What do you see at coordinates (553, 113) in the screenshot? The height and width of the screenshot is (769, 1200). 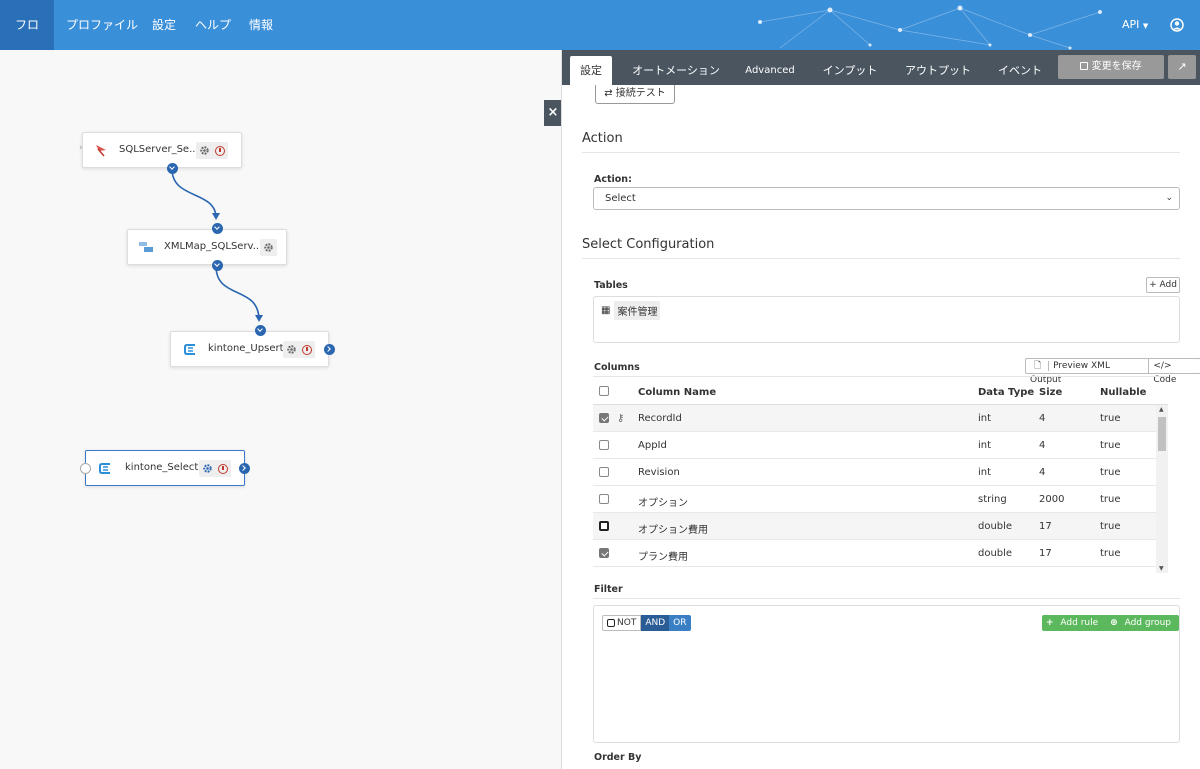 I see `close-panel-button: ×` at bounding box center [553, 113].